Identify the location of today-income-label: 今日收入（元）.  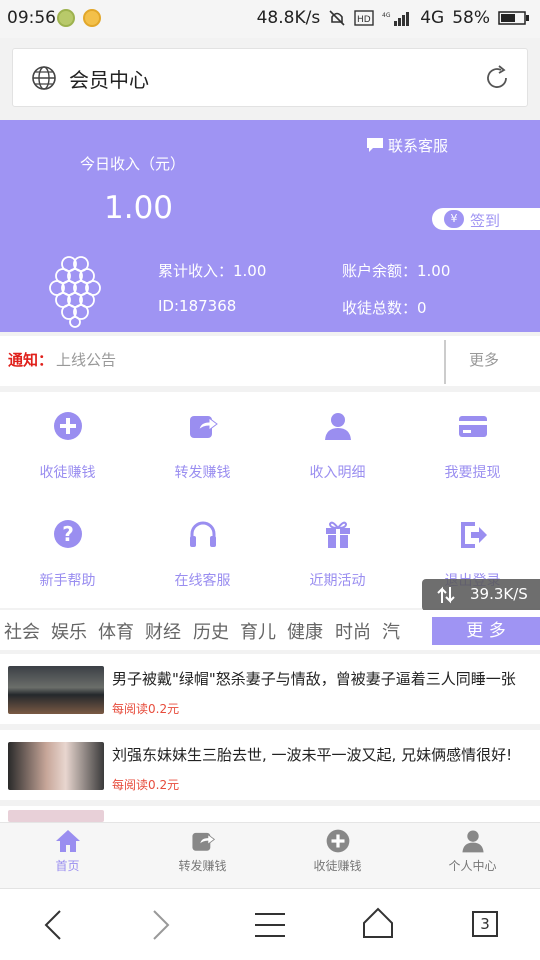
(133, 164).